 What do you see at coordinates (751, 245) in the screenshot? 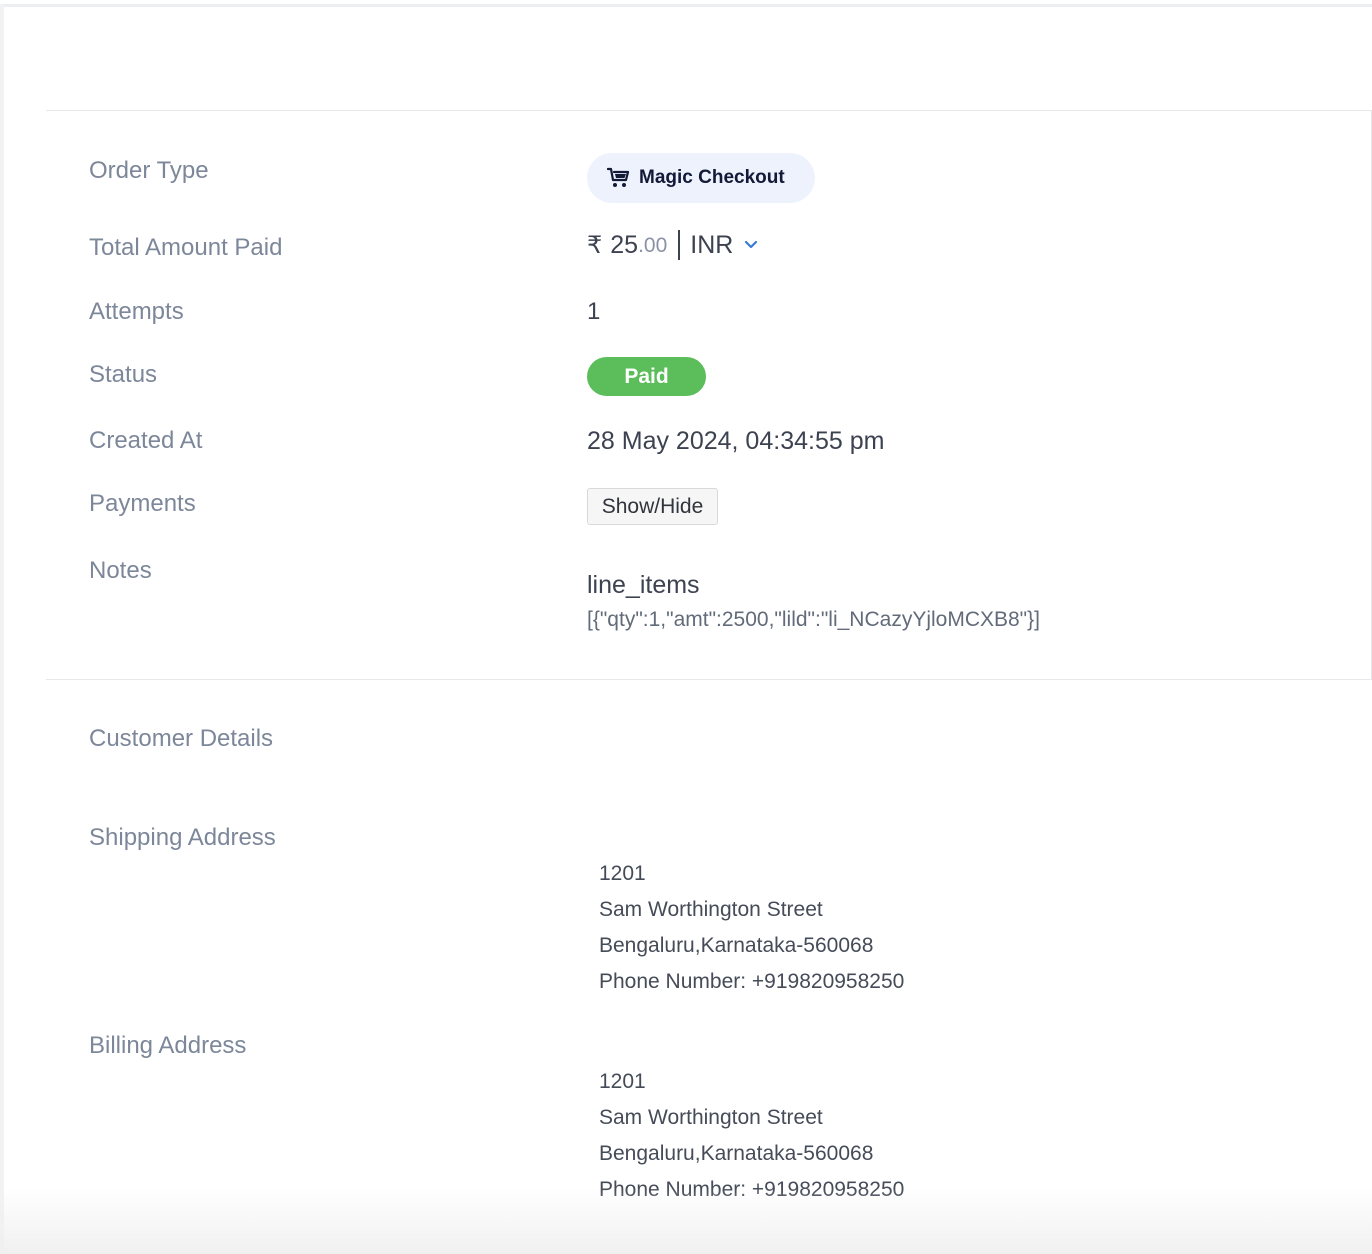
I see `chevron-down-icon` at bounding box center [751, 245].